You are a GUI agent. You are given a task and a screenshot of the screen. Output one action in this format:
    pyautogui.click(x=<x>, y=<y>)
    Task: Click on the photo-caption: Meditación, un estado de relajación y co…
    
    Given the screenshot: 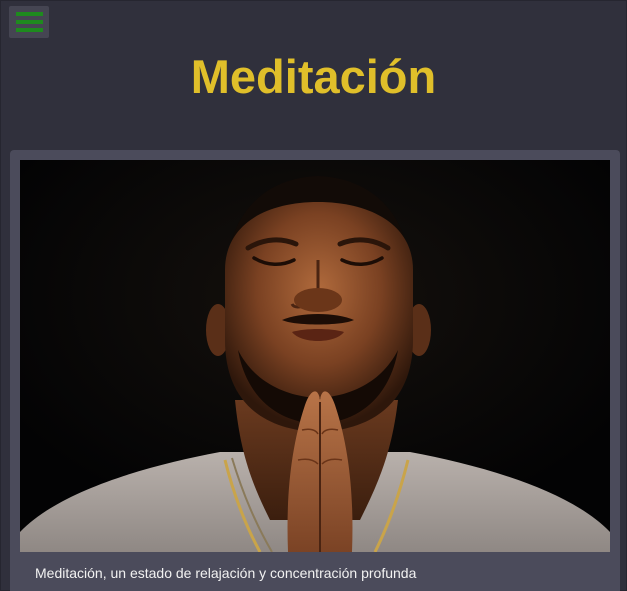 What is the action you would take?
    pyautogui.click(x=226, y=573)
    